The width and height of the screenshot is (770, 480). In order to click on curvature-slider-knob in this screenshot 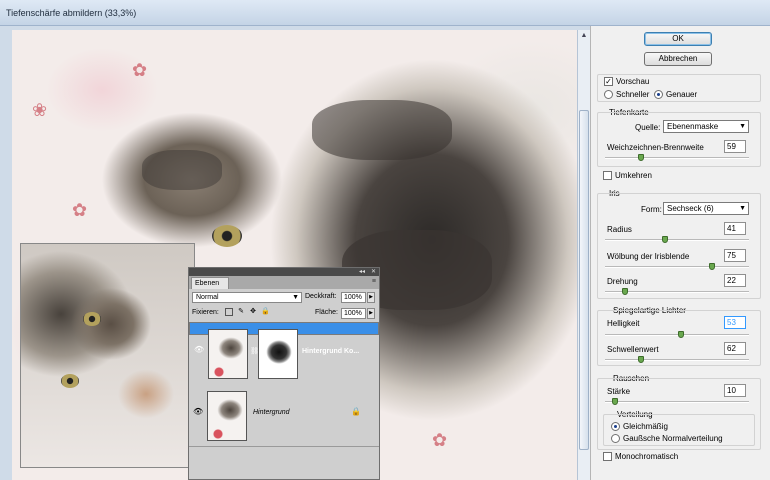, I will do `click(711, 266)`.